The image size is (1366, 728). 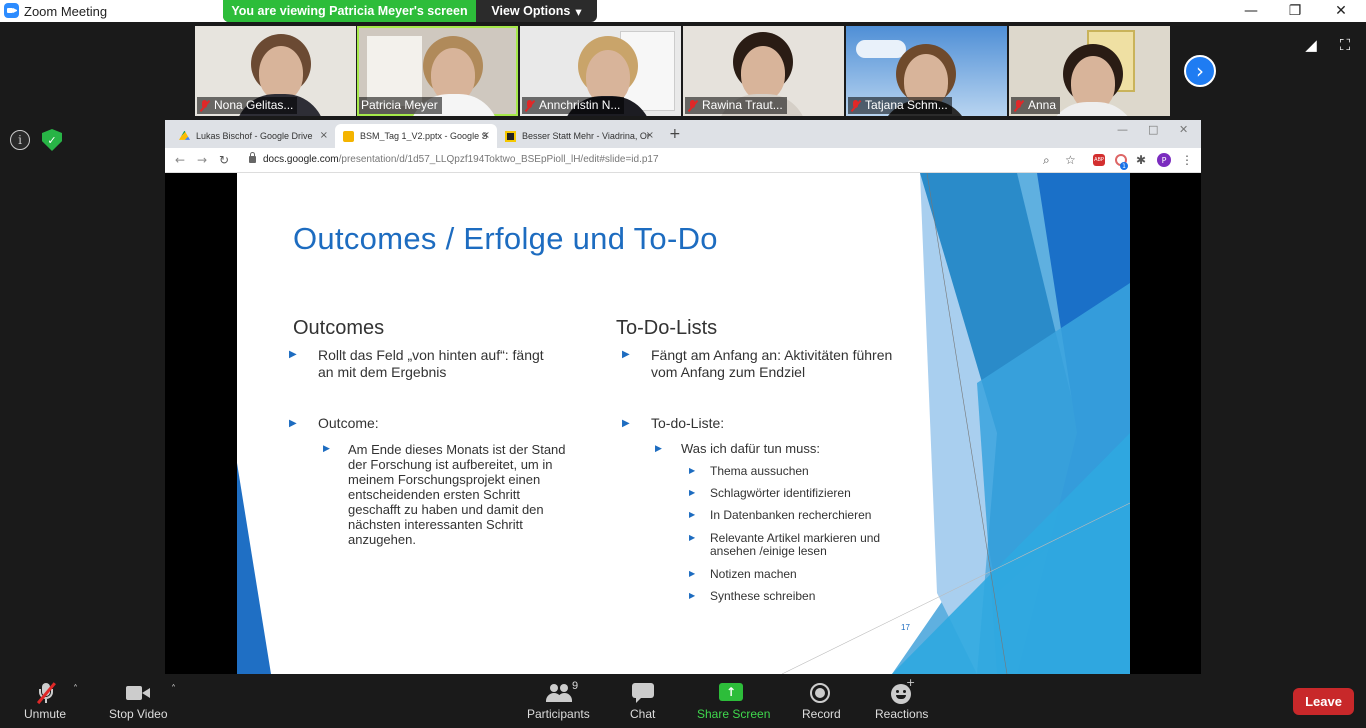 I want to click on window-titlebar: Zoom Meeting — ❐ ✕, so click(x=683, y=11).